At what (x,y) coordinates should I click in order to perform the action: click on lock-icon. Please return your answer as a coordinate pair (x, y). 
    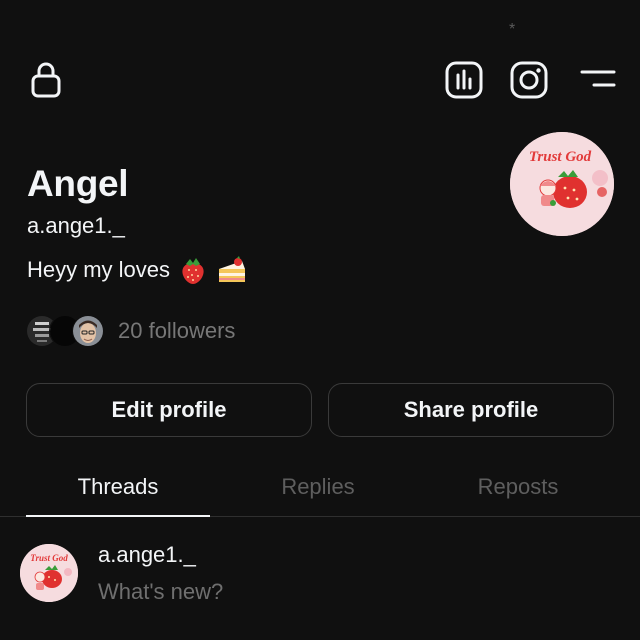
    Looking at the image, I should click on (46, 79).